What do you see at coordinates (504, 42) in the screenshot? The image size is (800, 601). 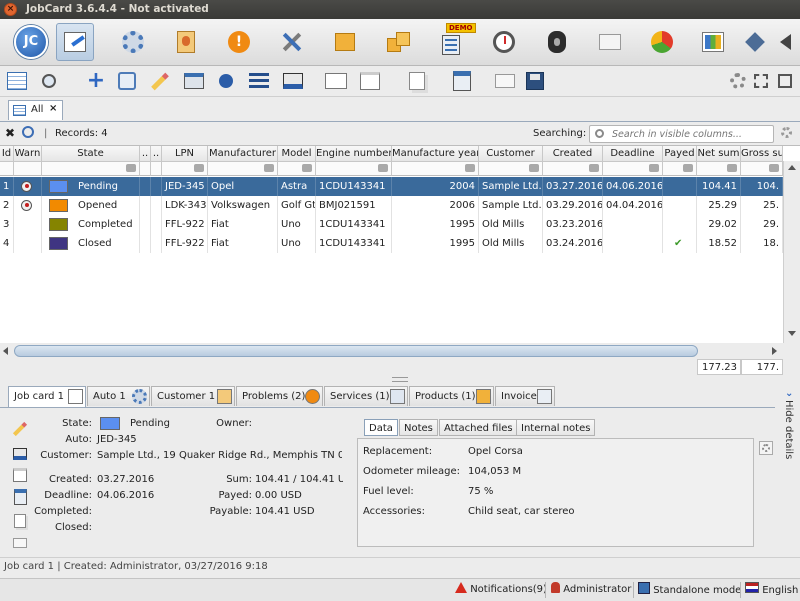 I see `nav-statistics-button` at bounding box center [504, 42].